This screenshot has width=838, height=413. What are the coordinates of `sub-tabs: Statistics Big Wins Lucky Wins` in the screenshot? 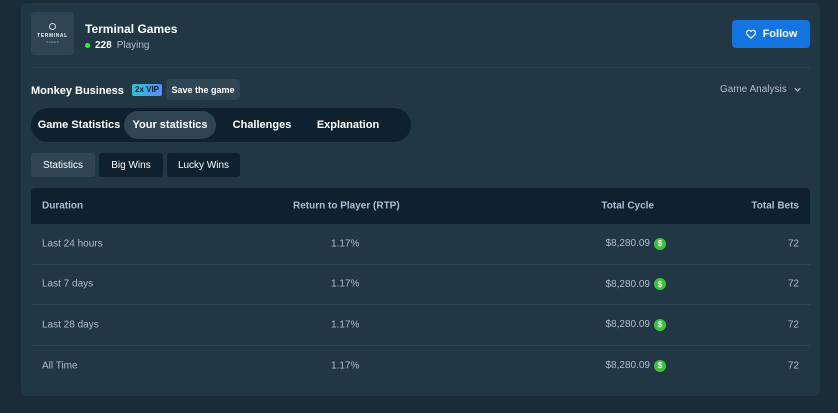 It's located at (135, 165).